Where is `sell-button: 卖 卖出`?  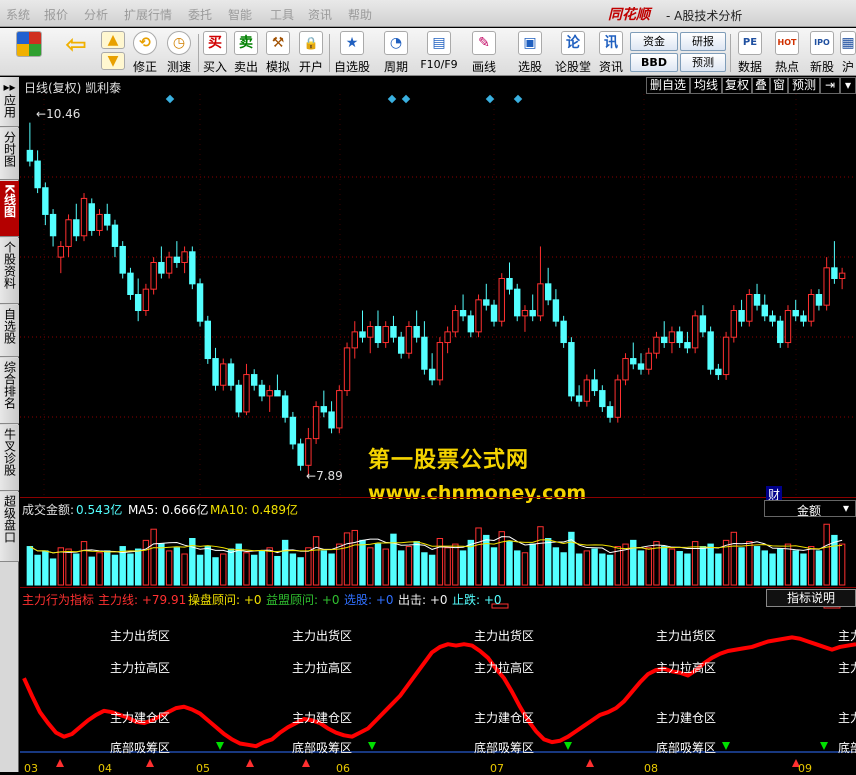 sell-button: 卖 卖出 is located at coordinates (246, 53).